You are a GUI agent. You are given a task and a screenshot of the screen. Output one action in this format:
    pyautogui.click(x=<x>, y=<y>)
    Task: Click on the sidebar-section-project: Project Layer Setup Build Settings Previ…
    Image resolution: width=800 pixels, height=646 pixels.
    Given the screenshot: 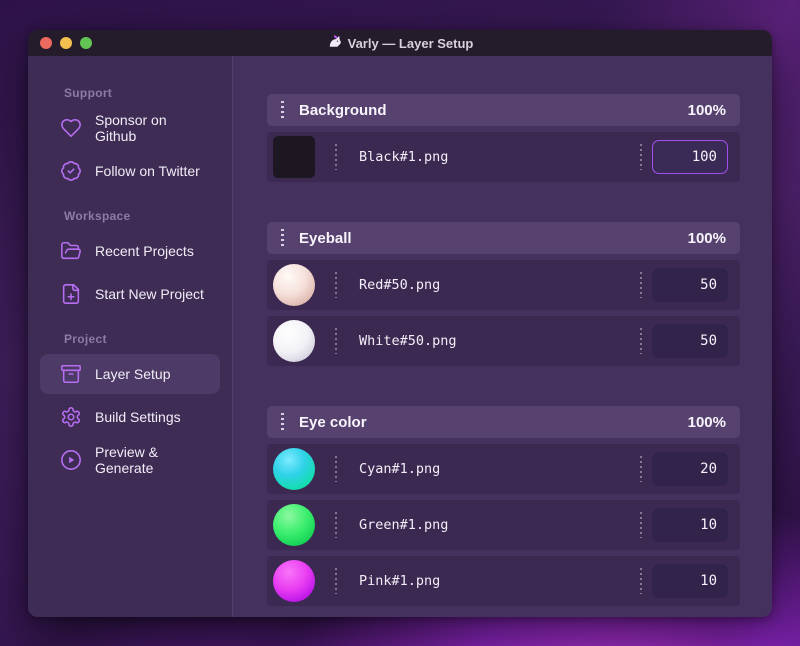 What is the action you would take?
    pyautogui.click(x=130, y=406)
    